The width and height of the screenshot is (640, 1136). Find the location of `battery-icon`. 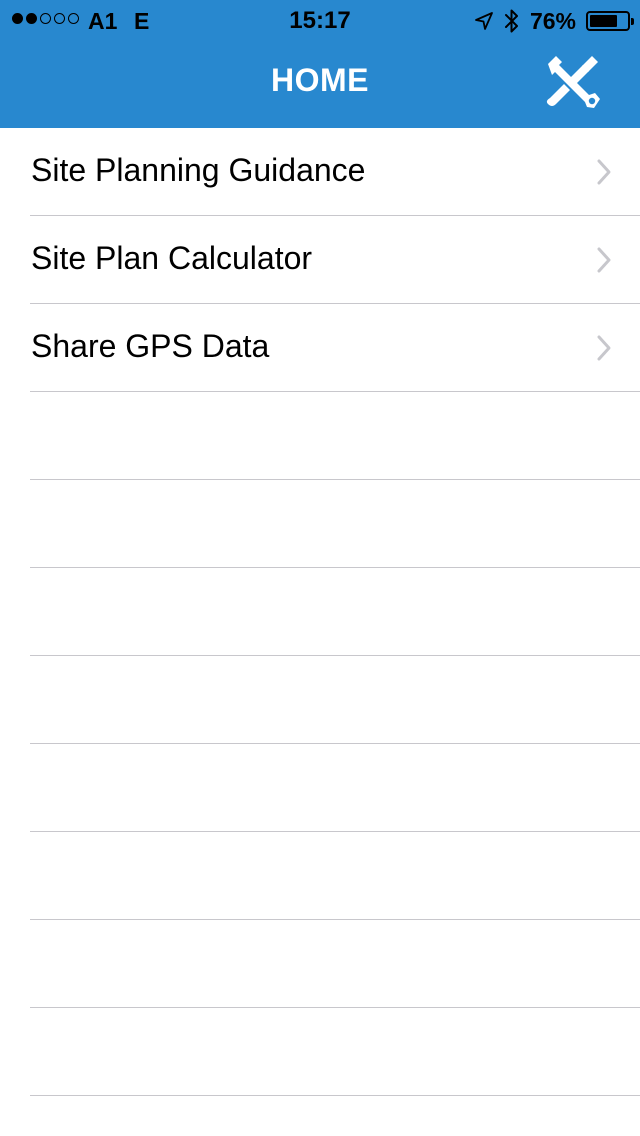

battery-icon is located at coordinates (610, 21).